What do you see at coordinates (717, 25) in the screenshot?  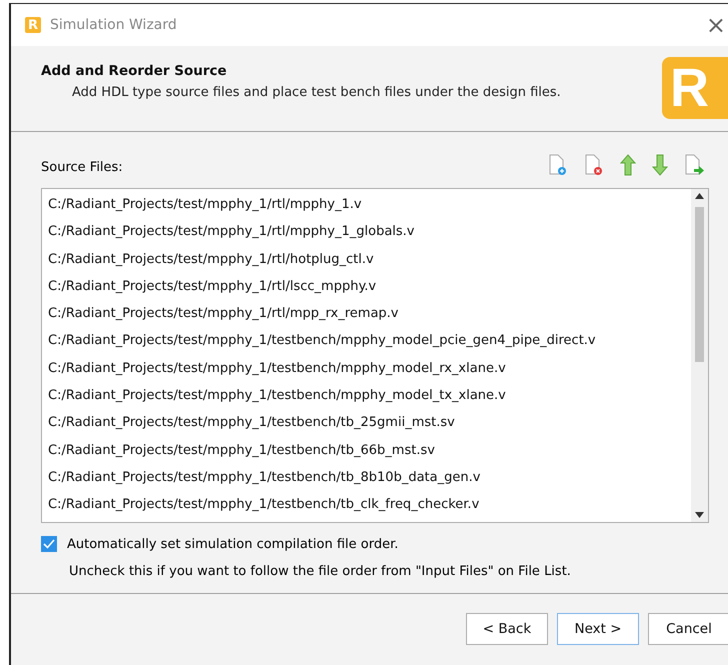 I see `close-button: ×` at bounding box center [717, 25].